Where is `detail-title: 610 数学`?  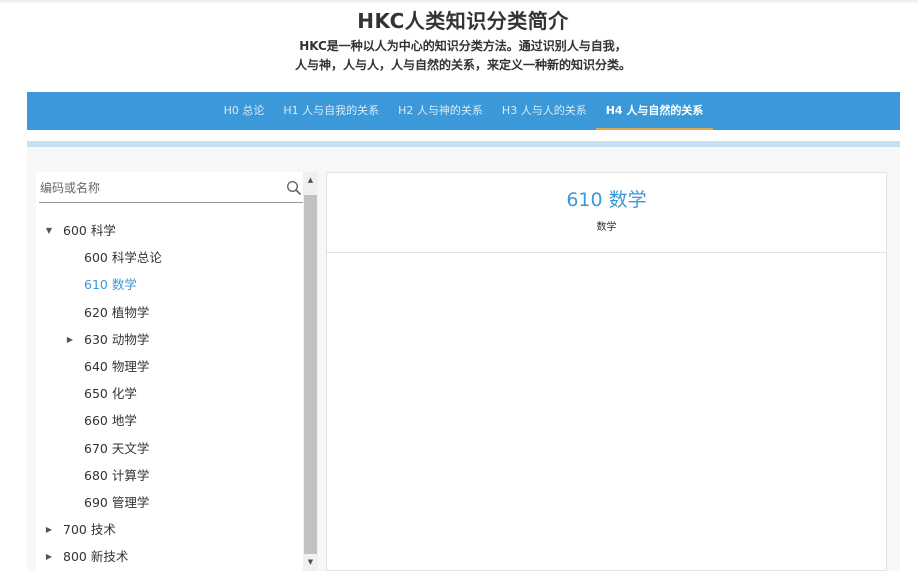
detail-title: 610 数学 is located at coordinates (606, 200).